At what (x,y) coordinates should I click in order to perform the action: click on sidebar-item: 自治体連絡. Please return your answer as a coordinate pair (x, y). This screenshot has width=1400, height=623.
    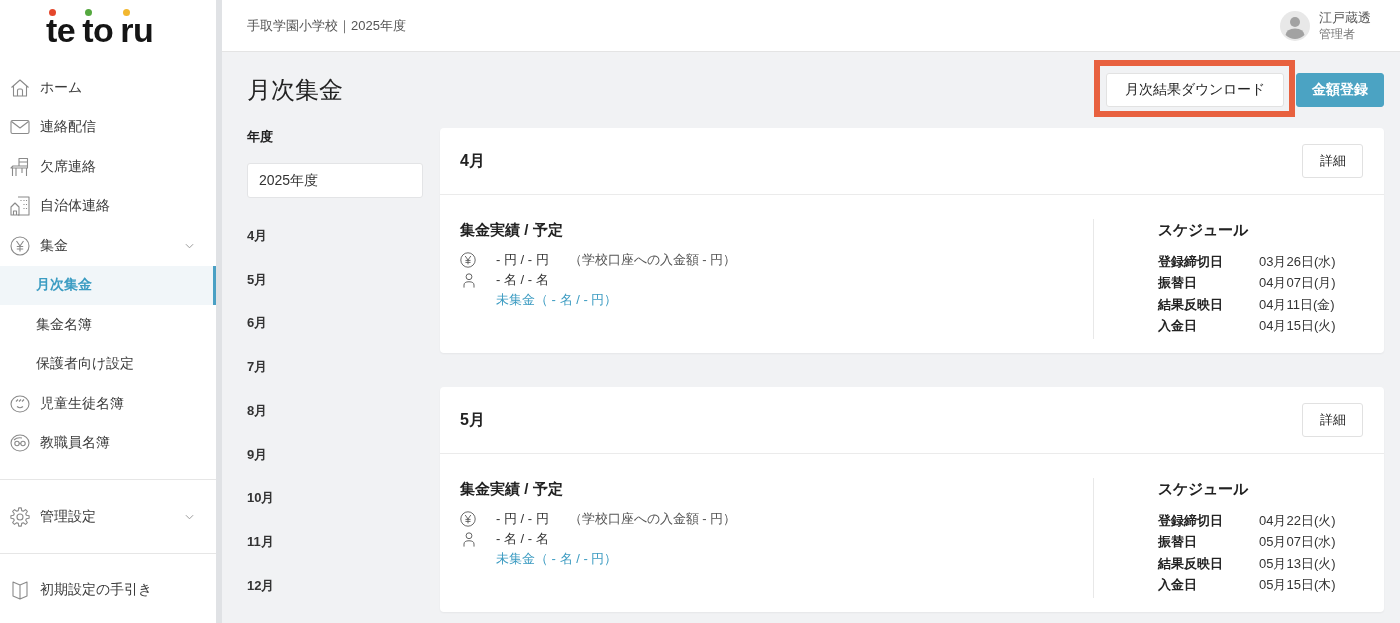
    Looking at the image, I should click on (108, 206).